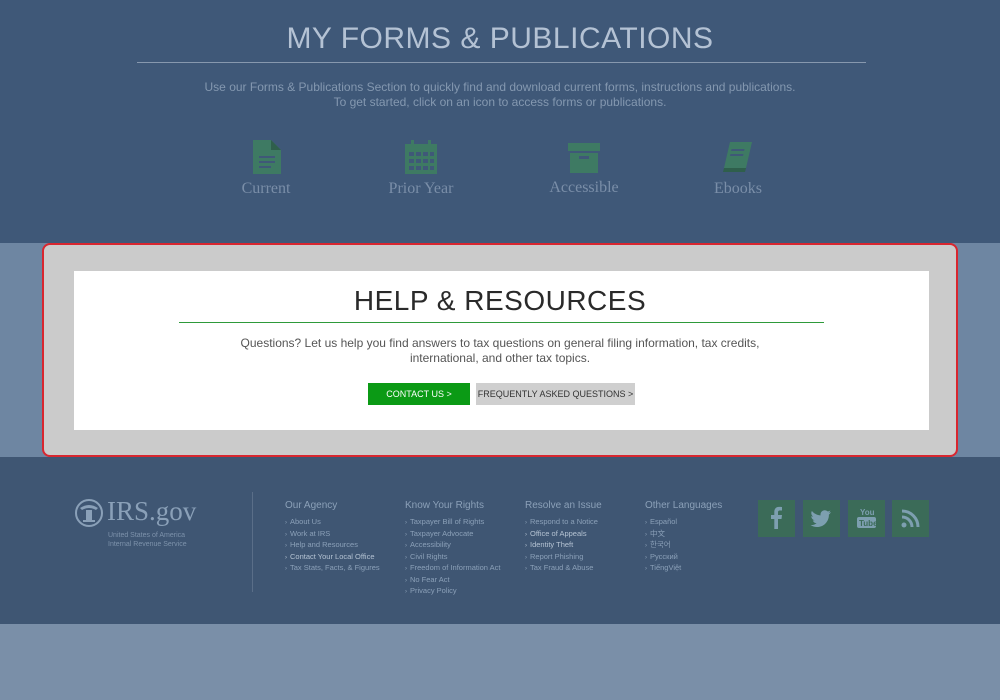  I want to click on footer-link: › Tax Fraud & Abuse, so click(585, 569).